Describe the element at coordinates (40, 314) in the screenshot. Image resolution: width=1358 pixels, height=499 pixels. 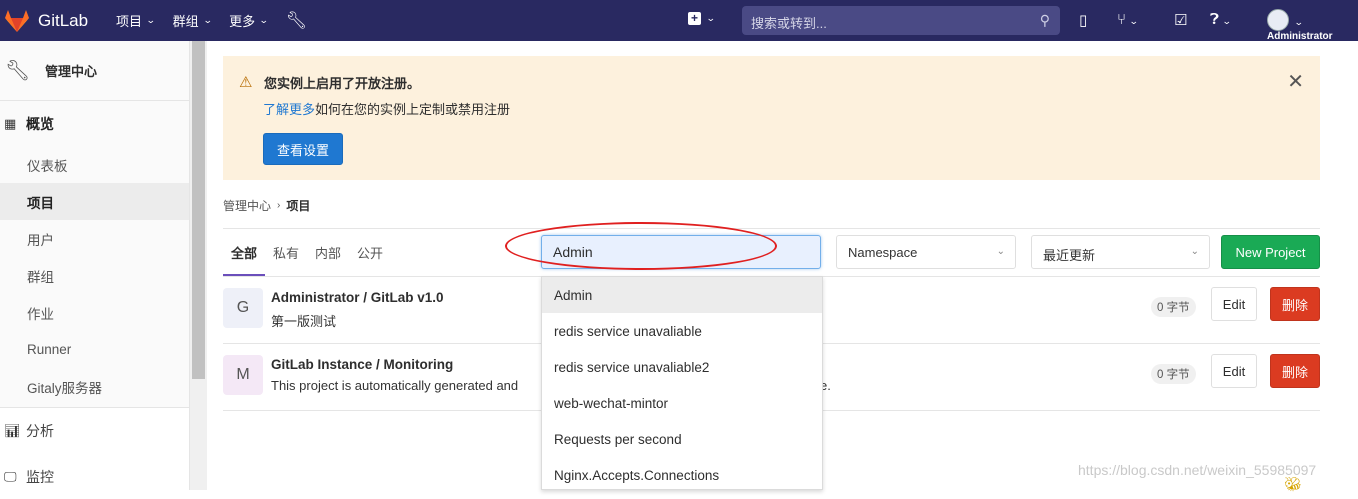
I see `sidebar-item-label: 作业` at that location.